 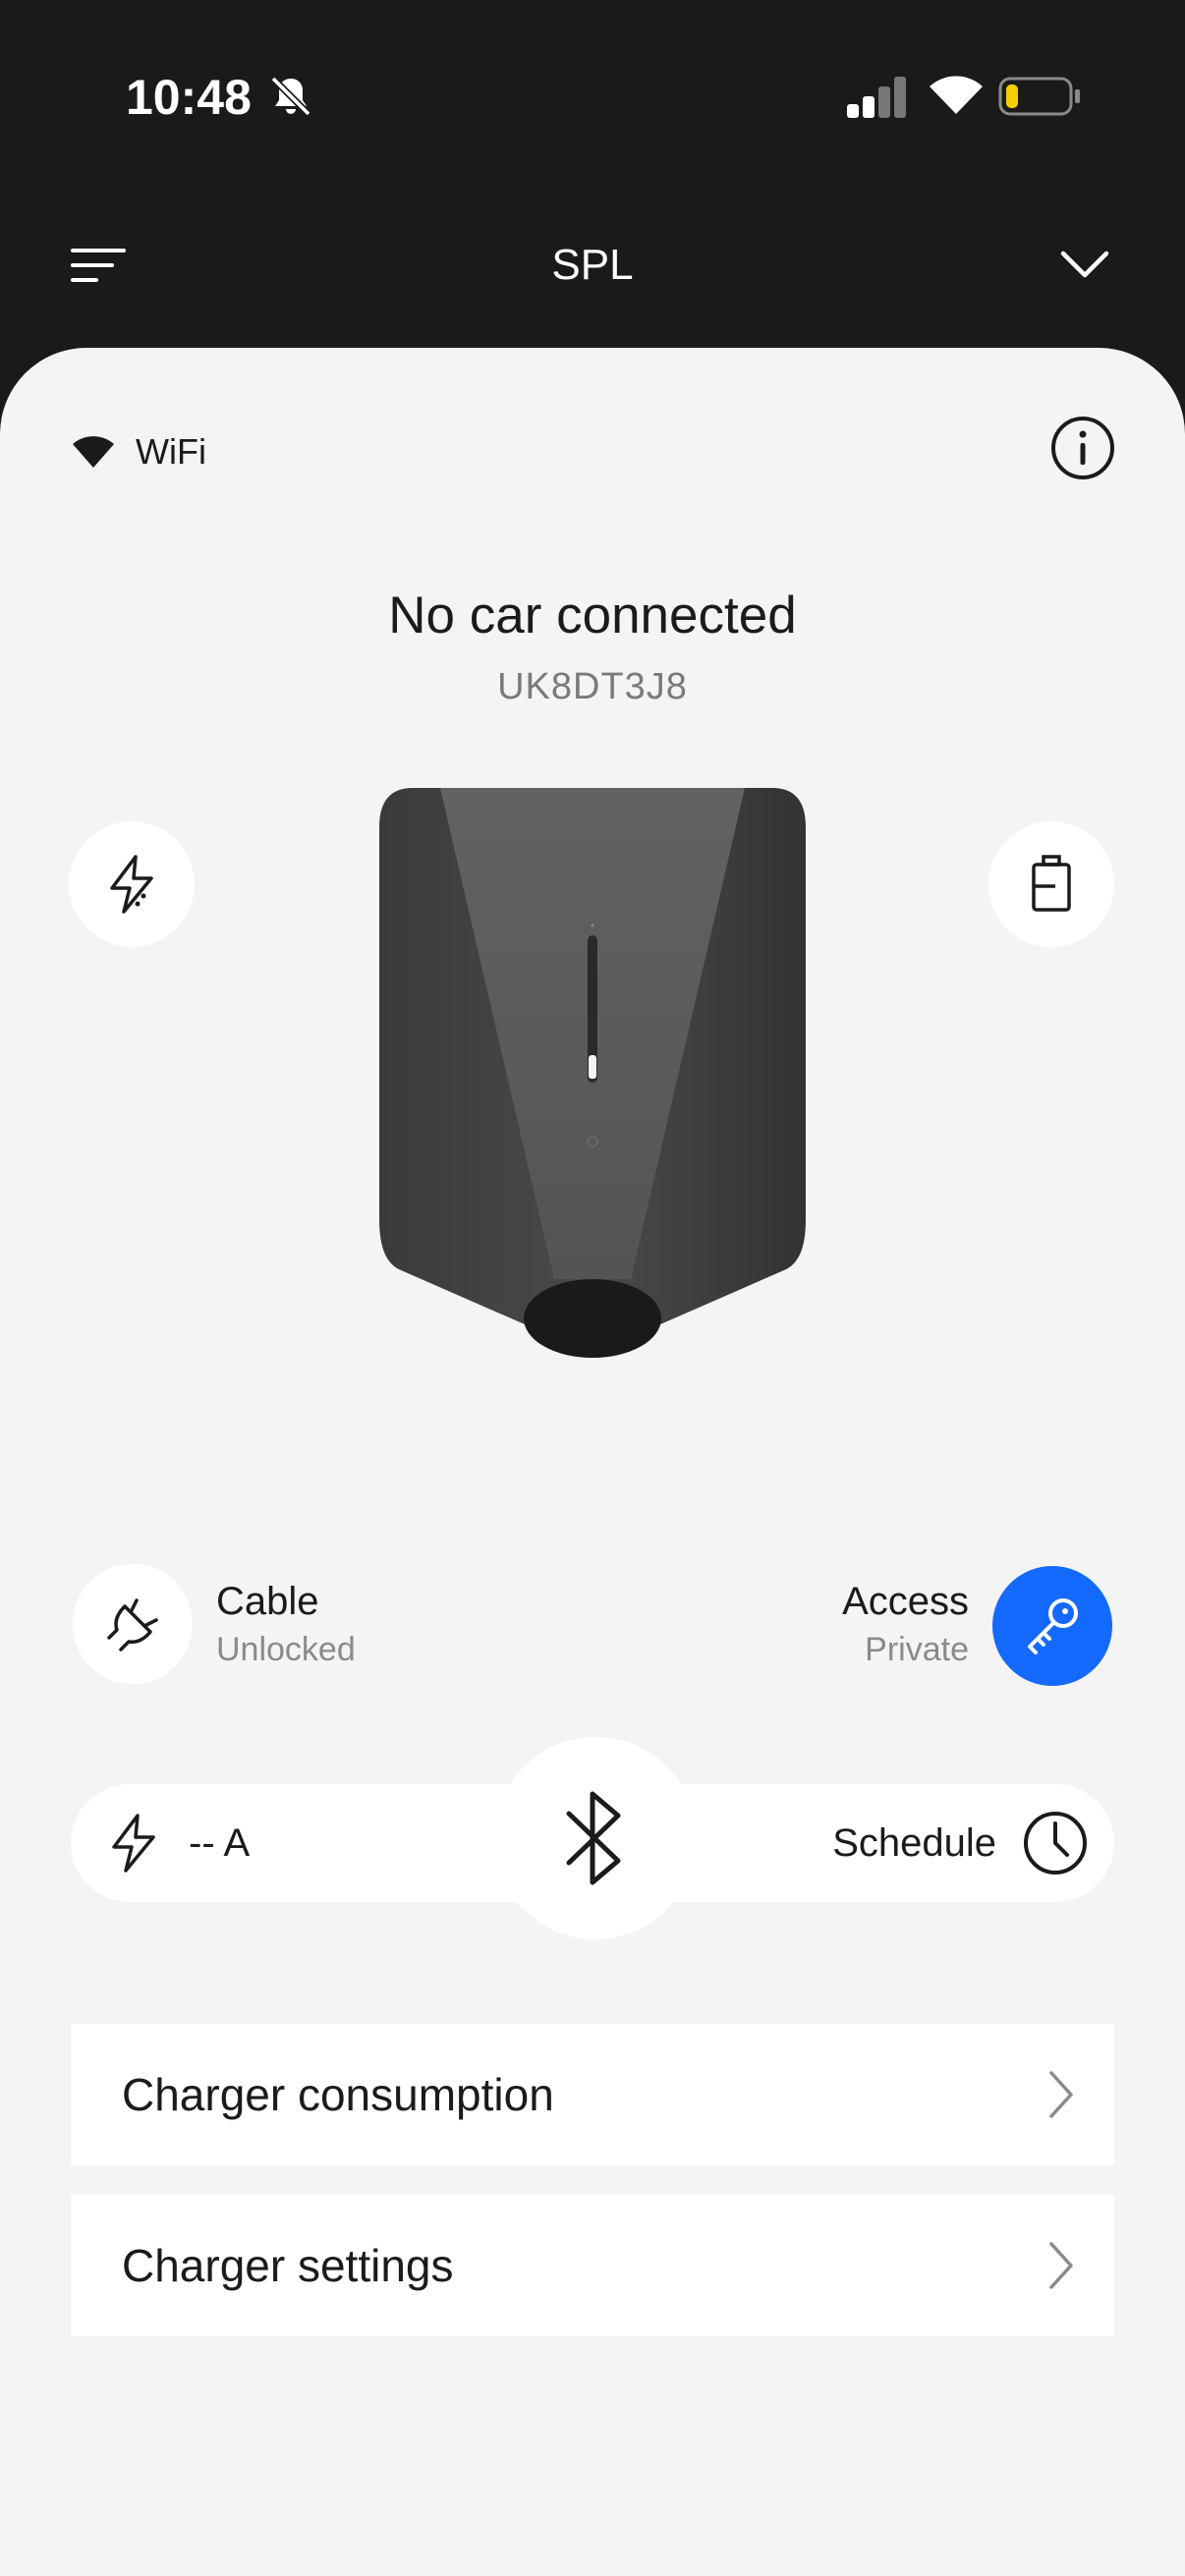 I want to click on cable-lock-button, so click(x=133, y=1624).